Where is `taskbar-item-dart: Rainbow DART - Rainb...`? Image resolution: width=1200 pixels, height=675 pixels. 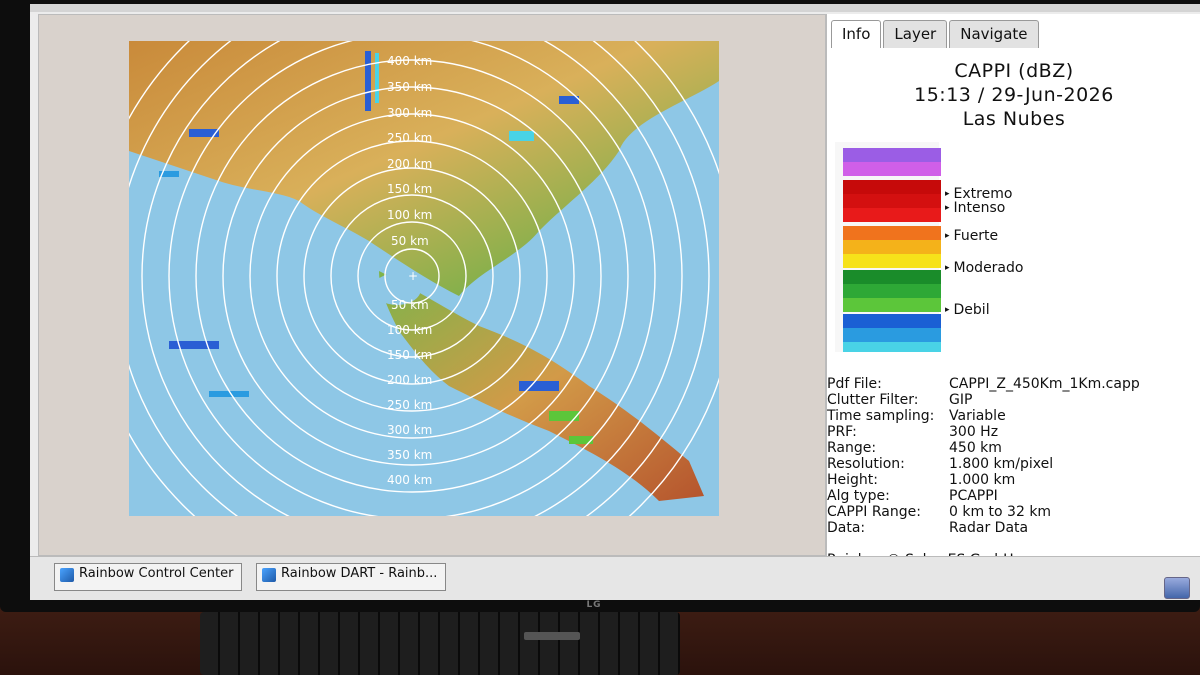 taskbar-item-dart: Rainbow DART - Rainb... is located at coordinates (351, 577).